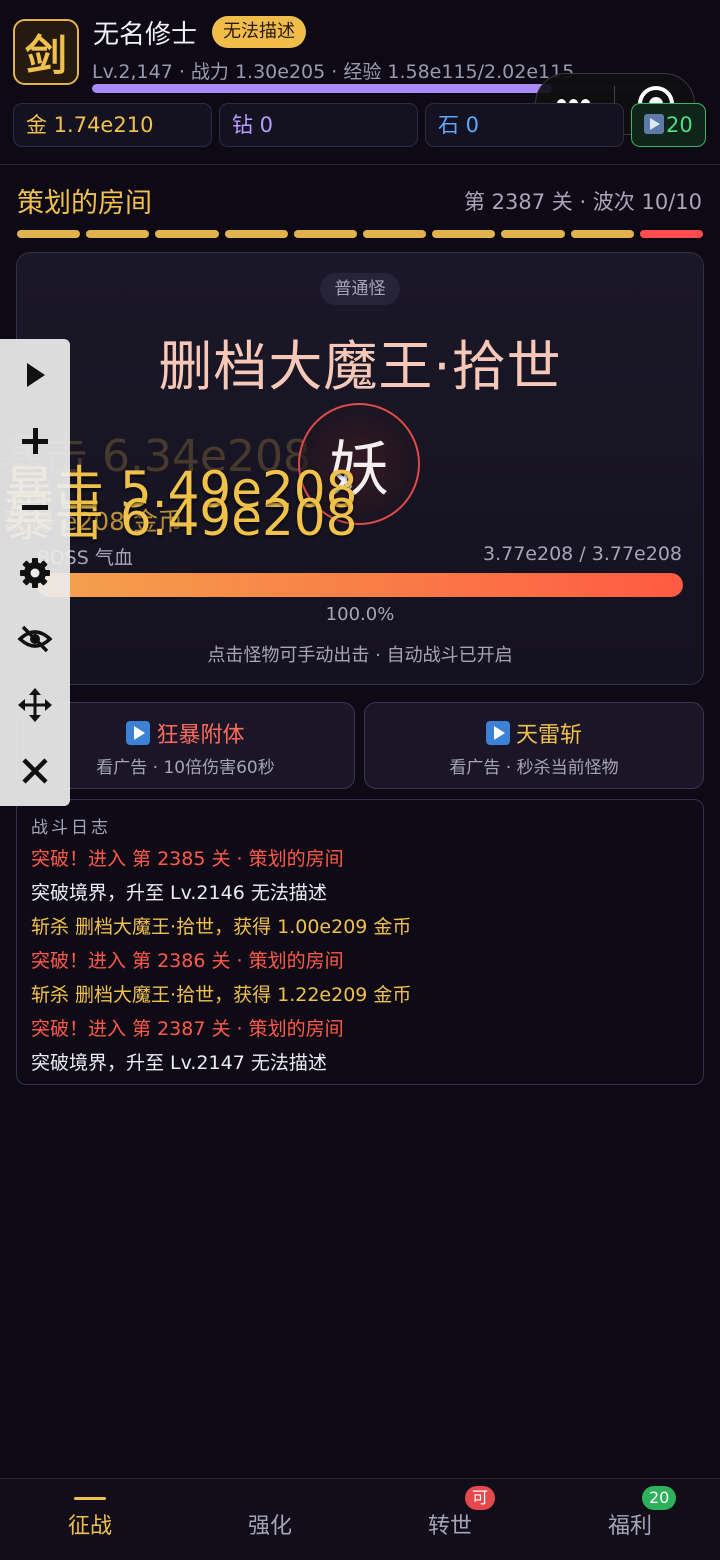  I want to click on thunder-slash-title: 天雷斩, so click(548, 735).